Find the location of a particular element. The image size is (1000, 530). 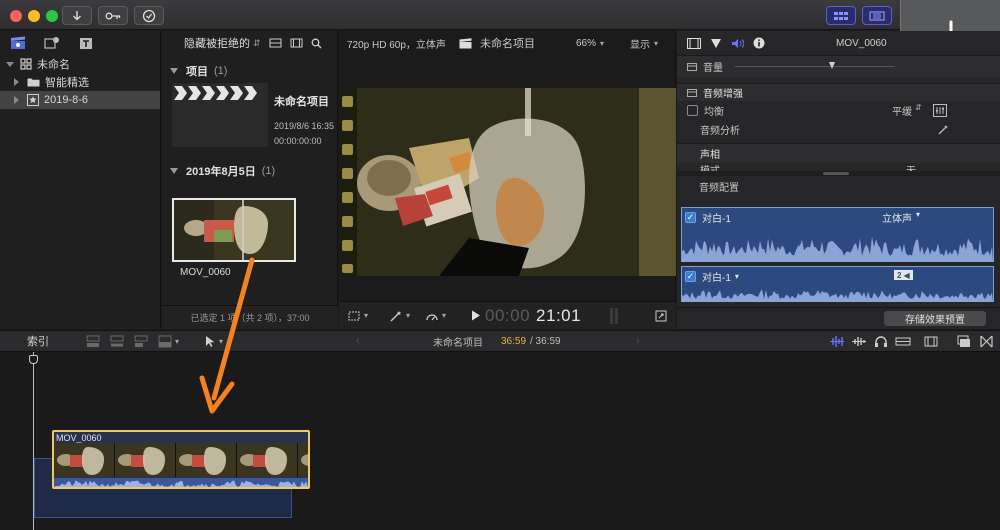

speed-popup: ▾ is located at coordinates (435, 316).